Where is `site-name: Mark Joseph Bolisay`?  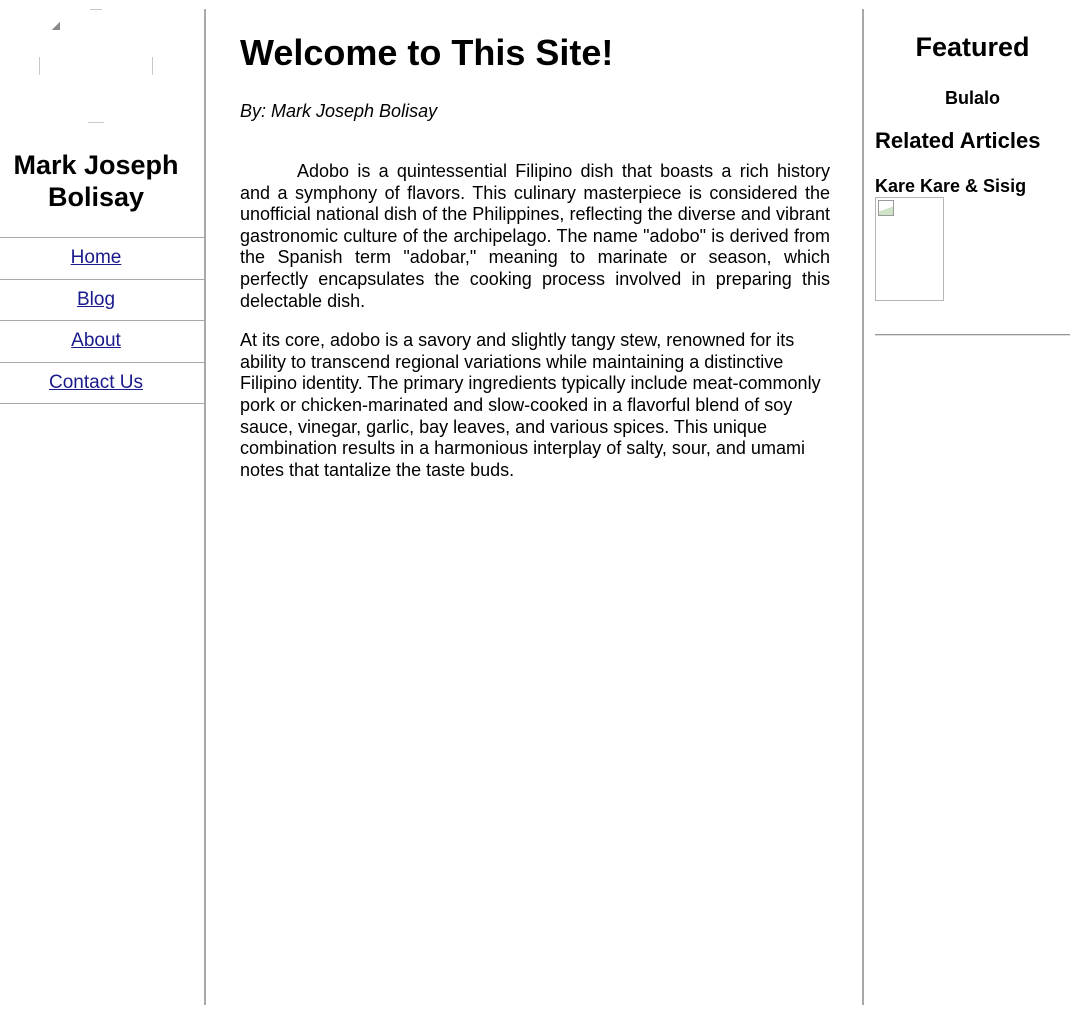
site-name: Mark Joseph Bolisay is located at coordinates (96, 181).